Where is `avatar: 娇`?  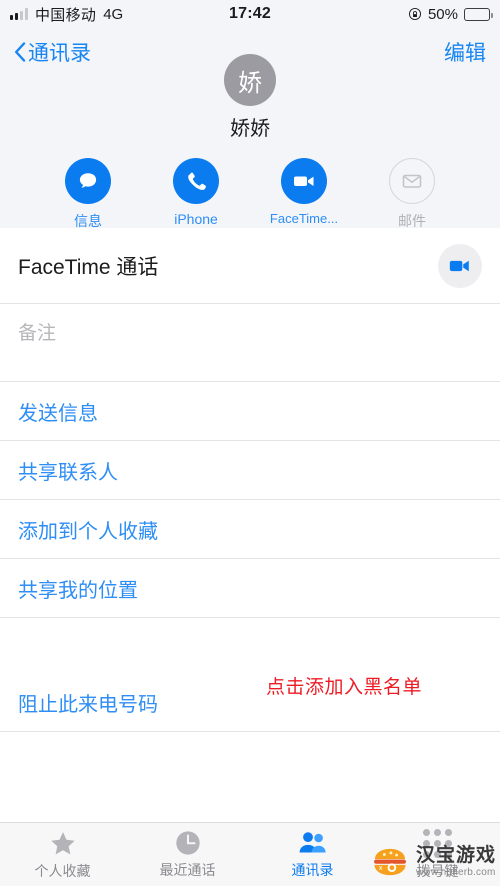
avatar: 娇 is located at coordinates (250, 80).